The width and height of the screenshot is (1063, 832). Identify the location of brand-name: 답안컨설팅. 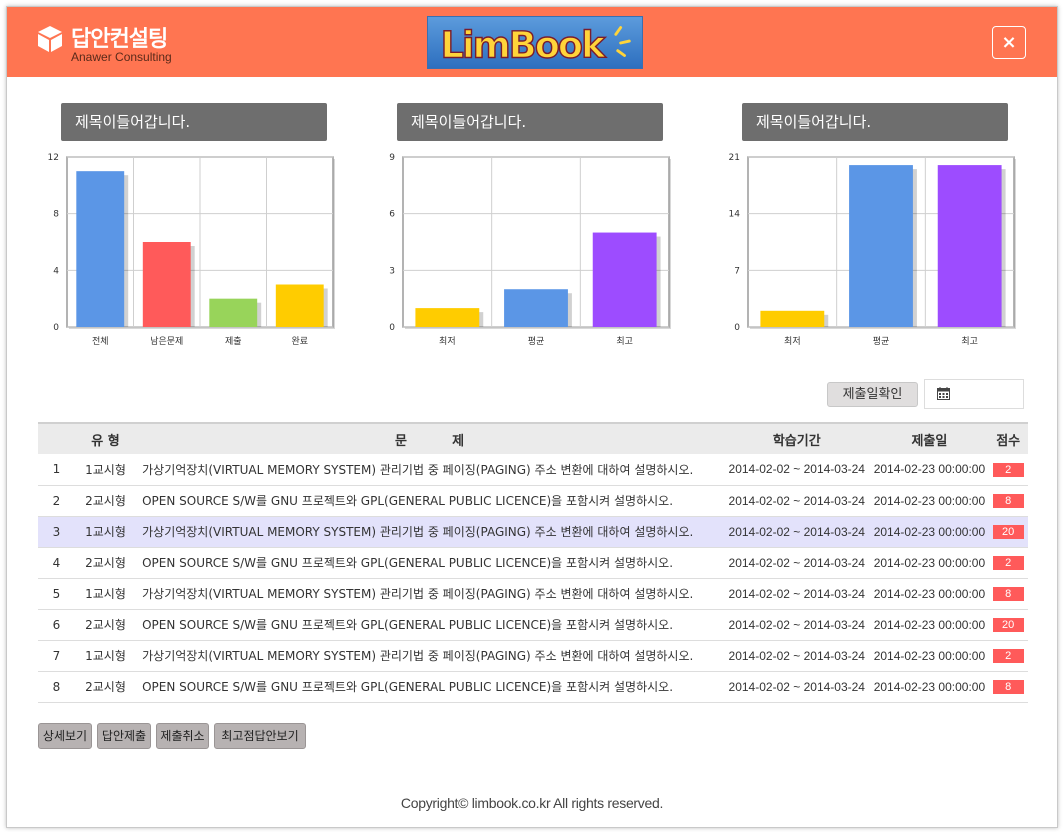
(119, 39).